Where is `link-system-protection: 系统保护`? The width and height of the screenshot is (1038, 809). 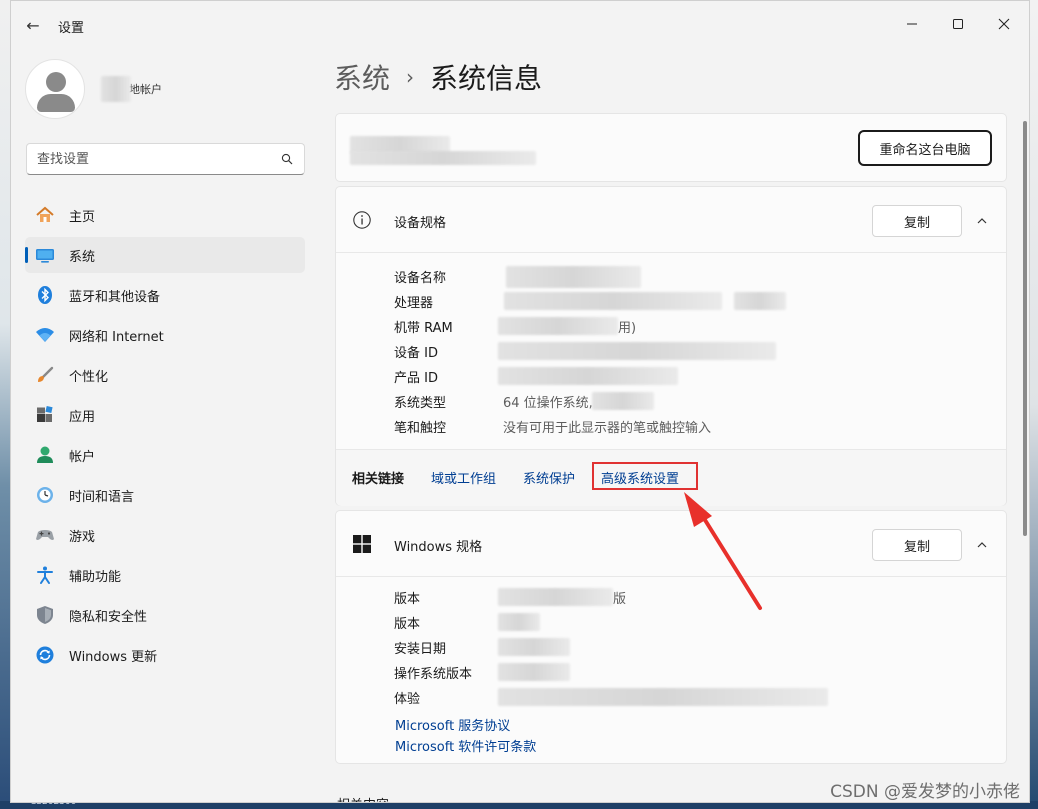
link-system-protection: 系统保护 is located at coordinates (549, 477).